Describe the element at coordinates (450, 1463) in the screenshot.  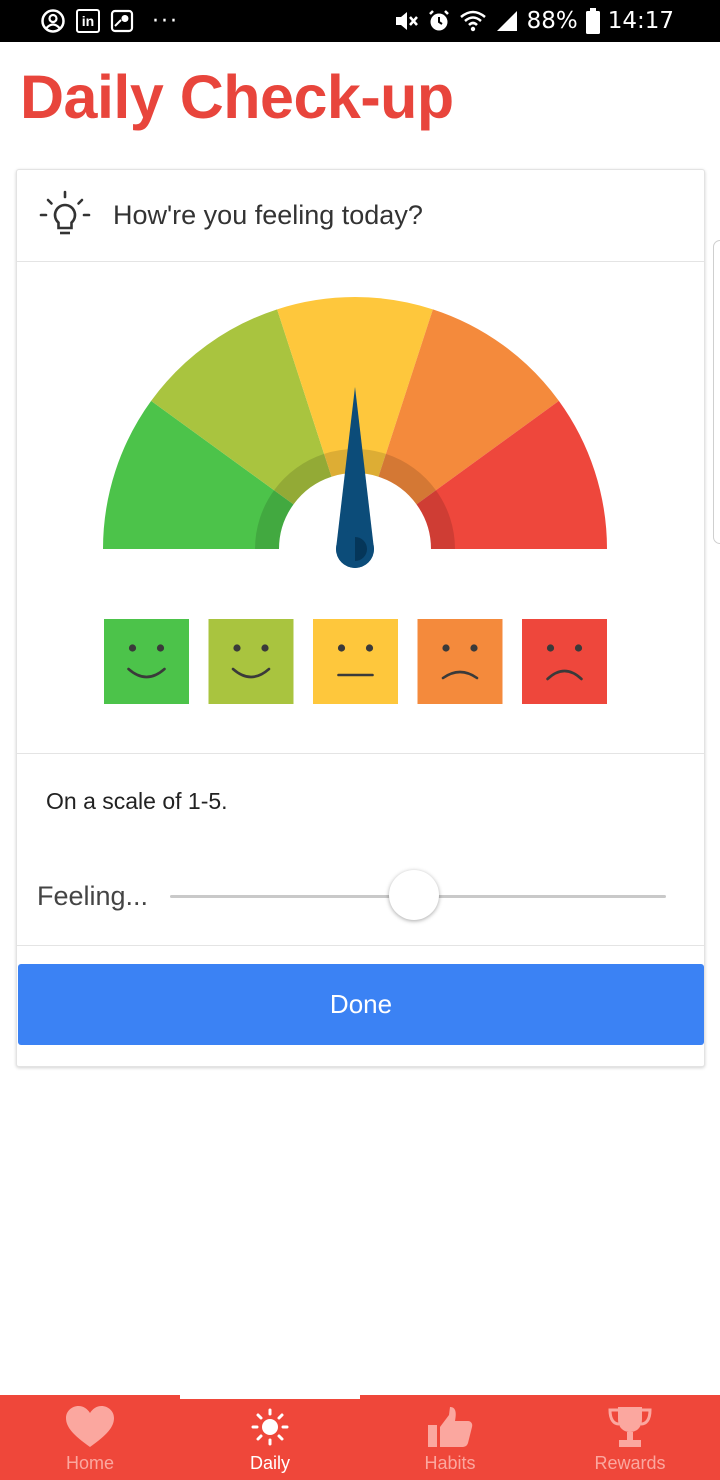
I see `nav-habits-label: Habits` at that location.